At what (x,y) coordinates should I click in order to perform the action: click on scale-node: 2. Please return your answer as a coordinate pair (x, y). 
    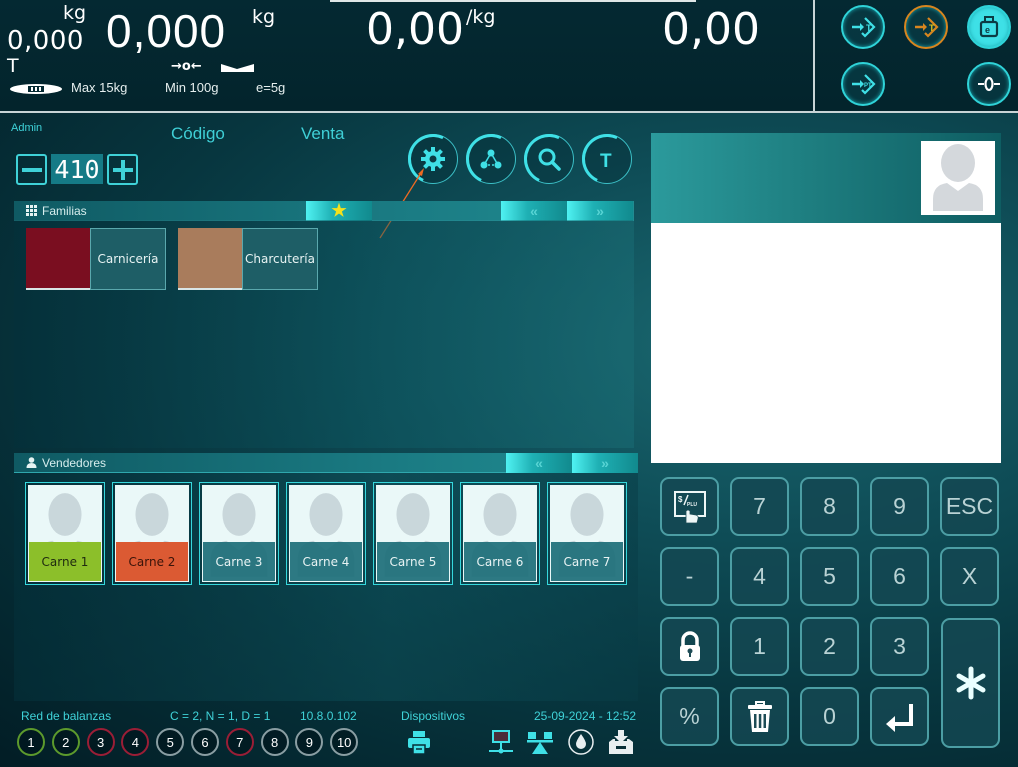
    Looking at the image, I should click on (65, 742).